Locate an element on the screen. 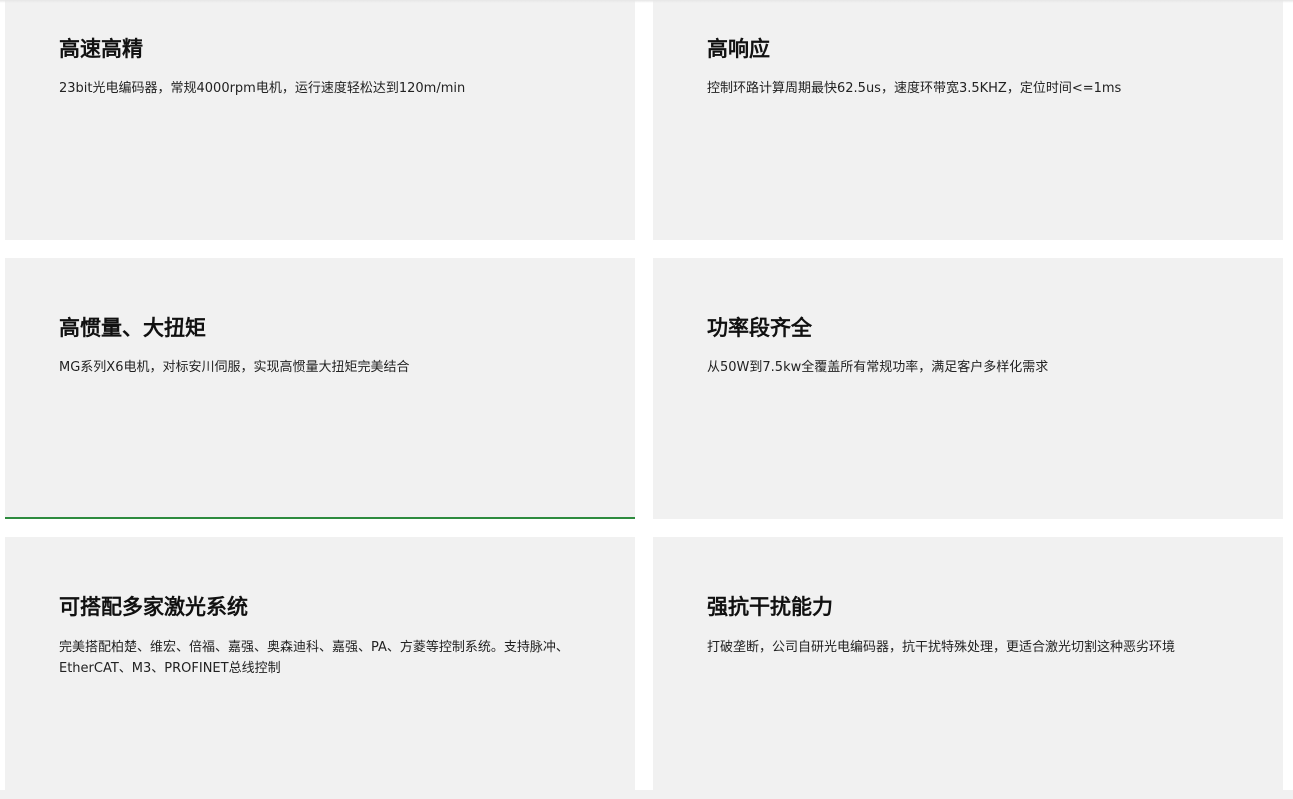 The height and width of the screenshot is (799, 1293). feature-title: 功率段齐全 is located at coordinates (759, 328).